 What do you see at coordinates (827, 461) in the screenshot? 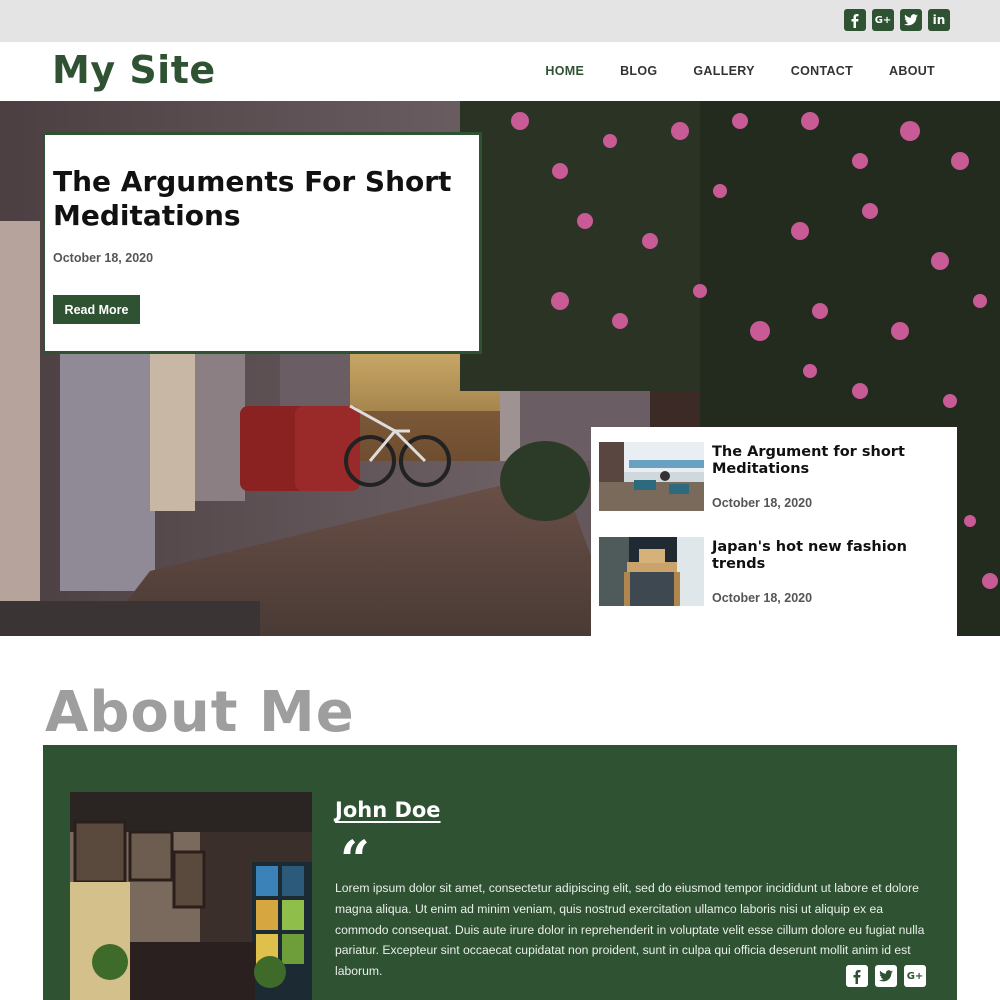
I see `post-title: The Argument for short Meditations` at bounding box center [827, 461].